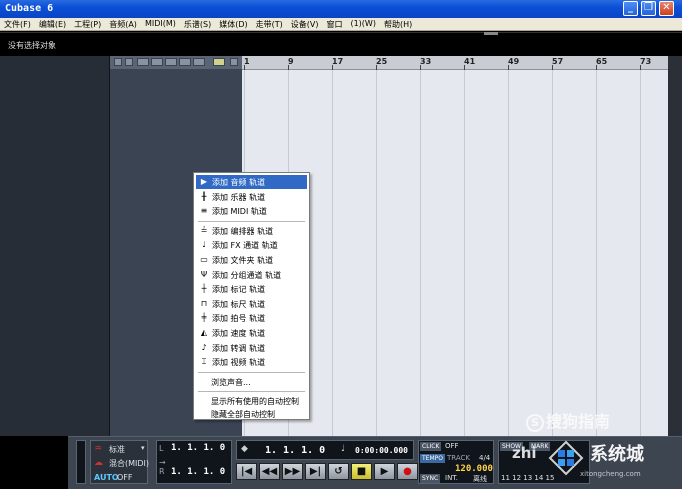  Describe the element at coordinates (198, 472) in the screenshot. I see `right-locator-value: 1. 1. 1. 0` at that location.